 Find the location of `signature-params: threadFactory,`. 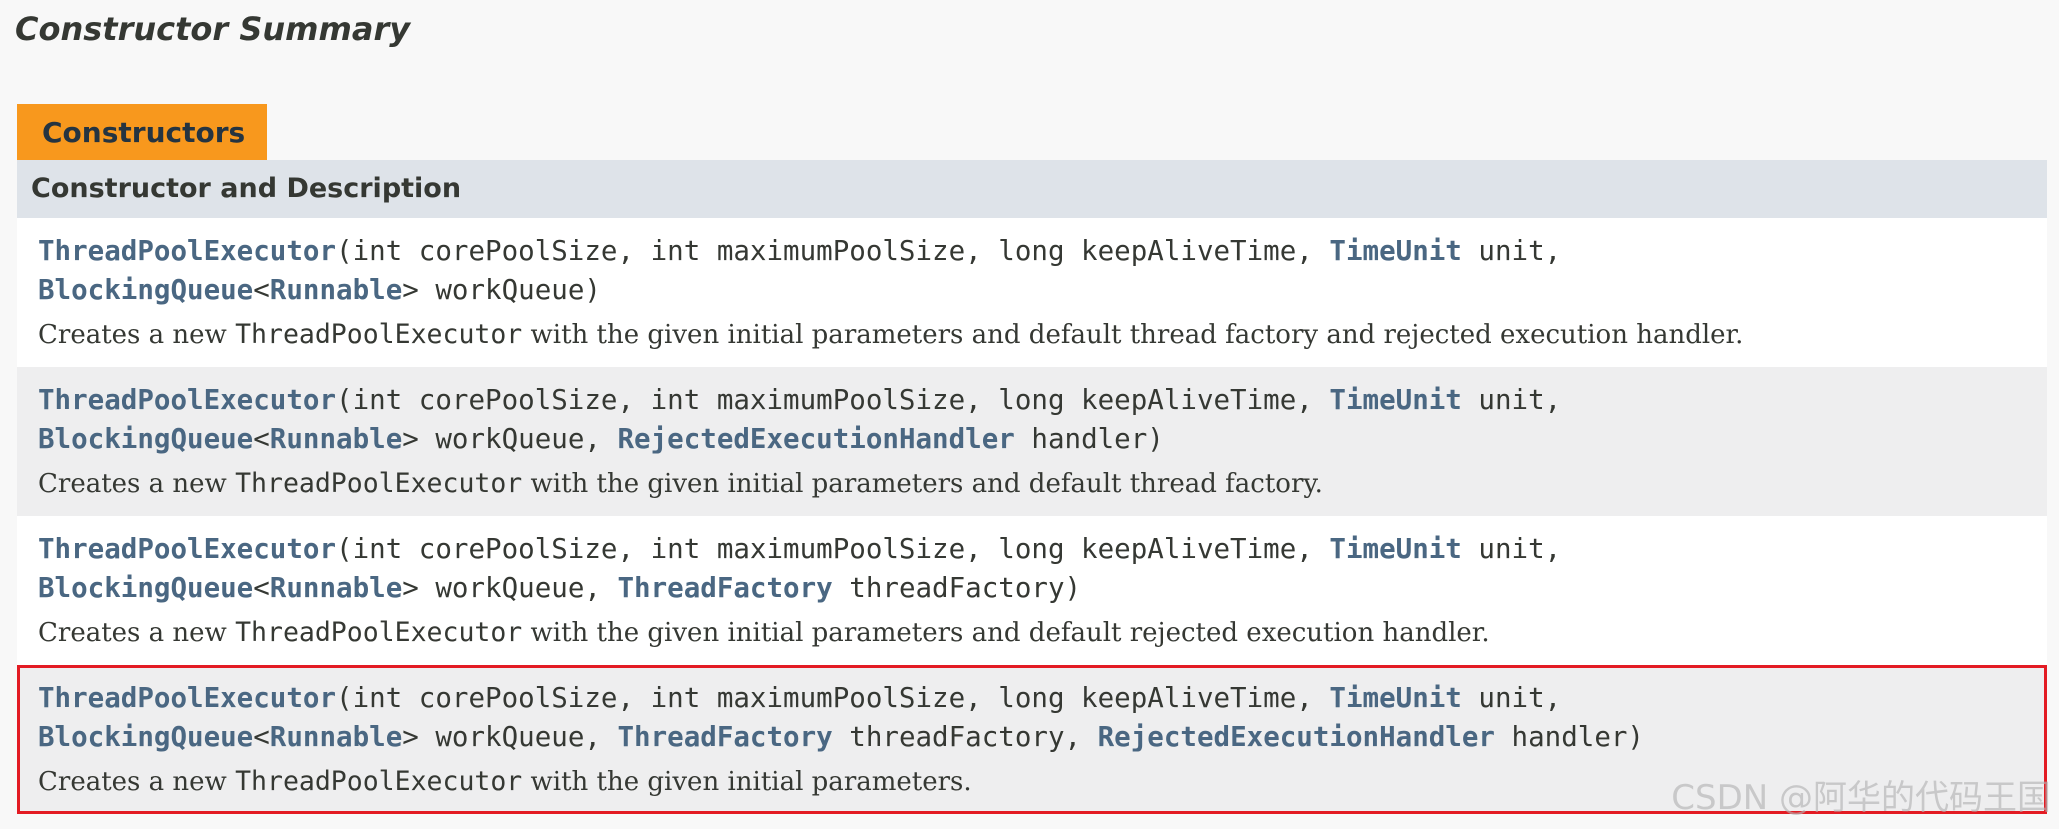

signature-params: threadFactory, is located at coordinates (965, 737).